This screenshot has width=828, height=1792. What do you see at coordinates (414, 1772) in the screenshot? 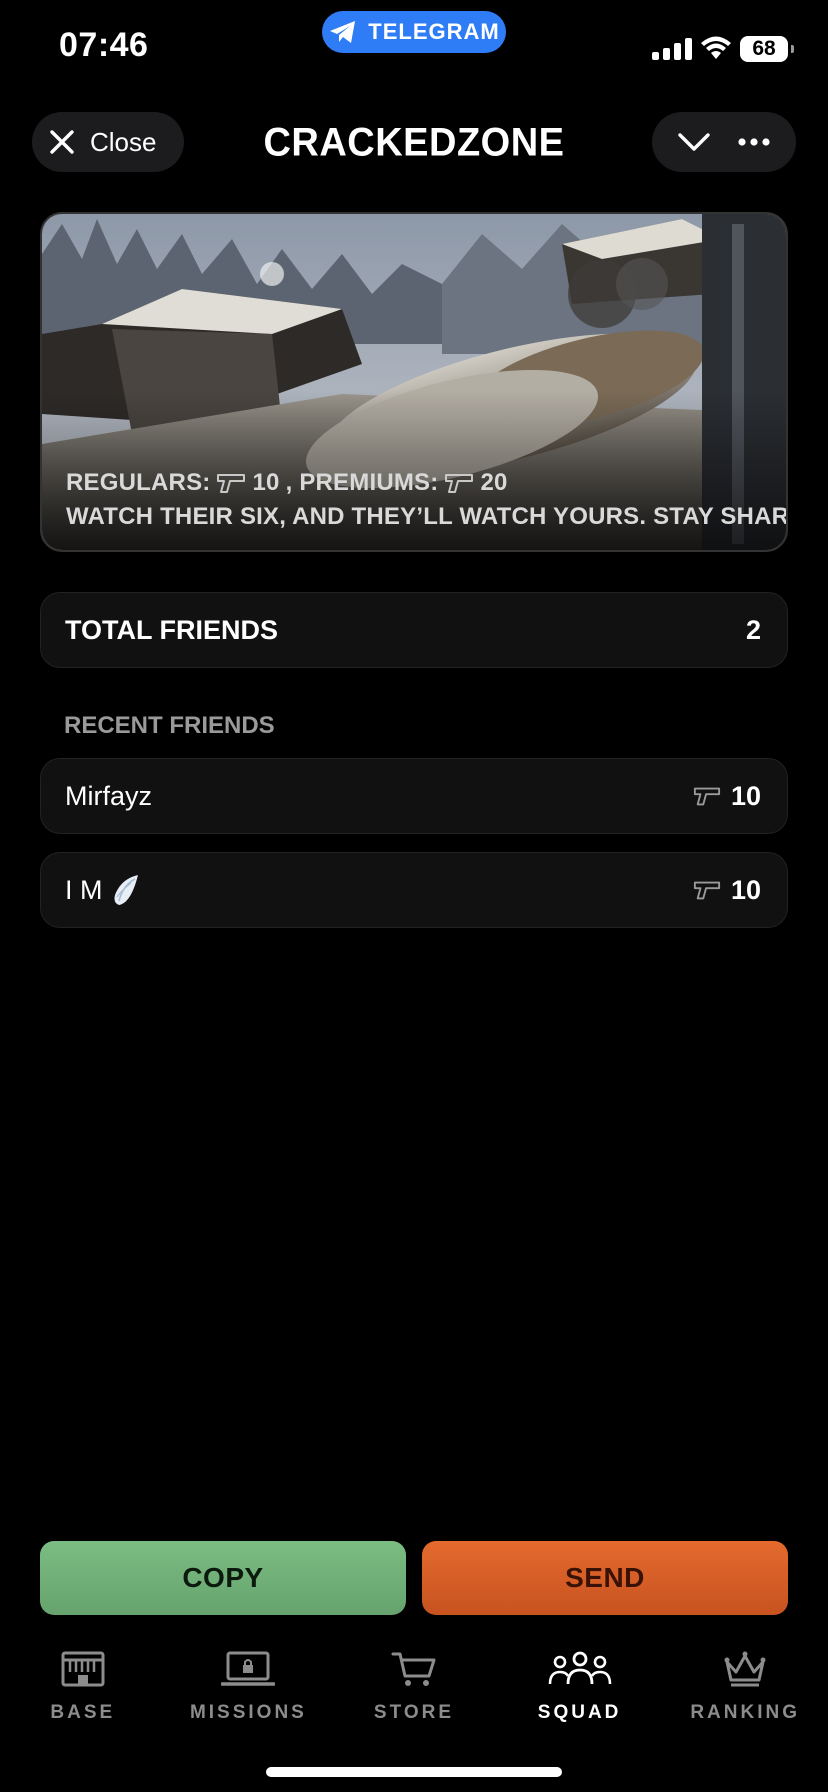
I see `home-indicator` at bounding box center [414, 1772].